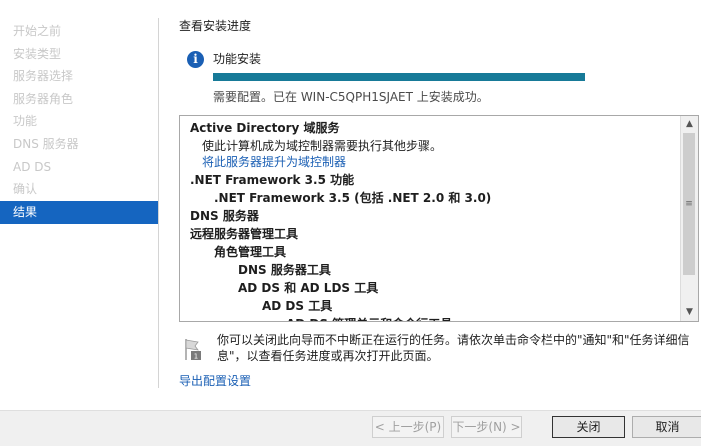 This screenshot has width=701, height=446. Describe the element at coordinates (79, 54) in the screenshot. I see `nav-item: 安装类型` at that location.